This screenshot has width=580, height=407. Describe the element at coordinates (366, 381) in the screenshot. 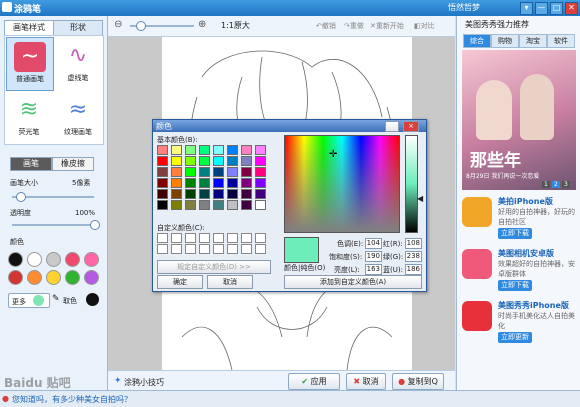

I see `cancel-button: ✖ 取消` at that location.